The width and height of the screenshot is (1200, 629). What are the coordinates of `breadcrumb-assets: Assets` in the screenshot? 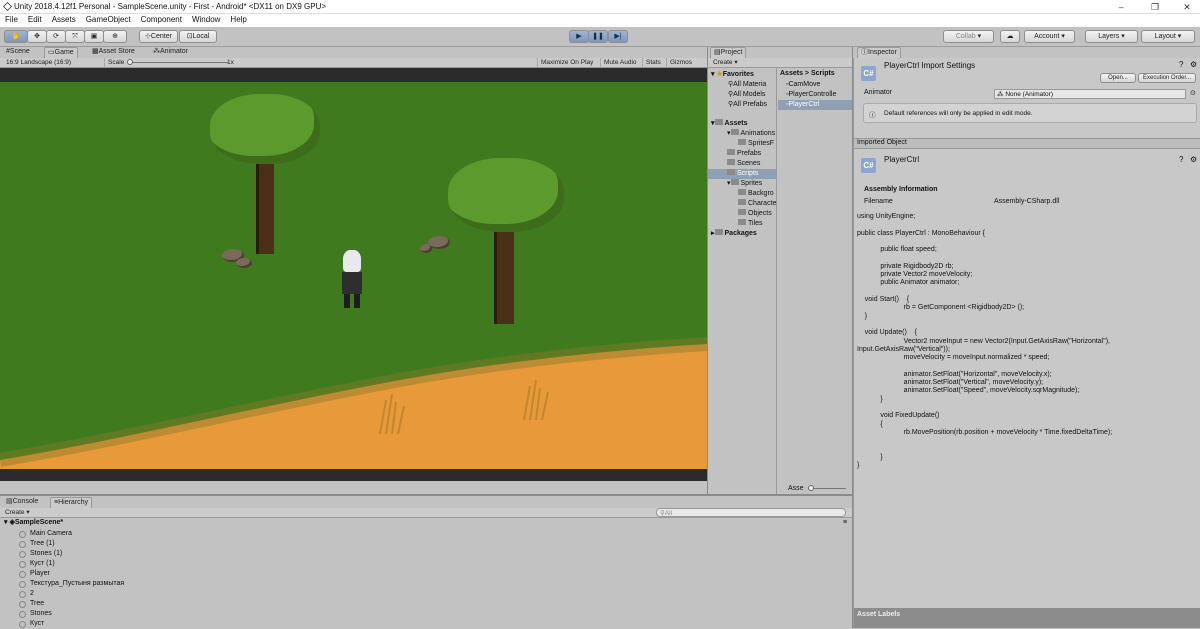 It's located at (791, 73).